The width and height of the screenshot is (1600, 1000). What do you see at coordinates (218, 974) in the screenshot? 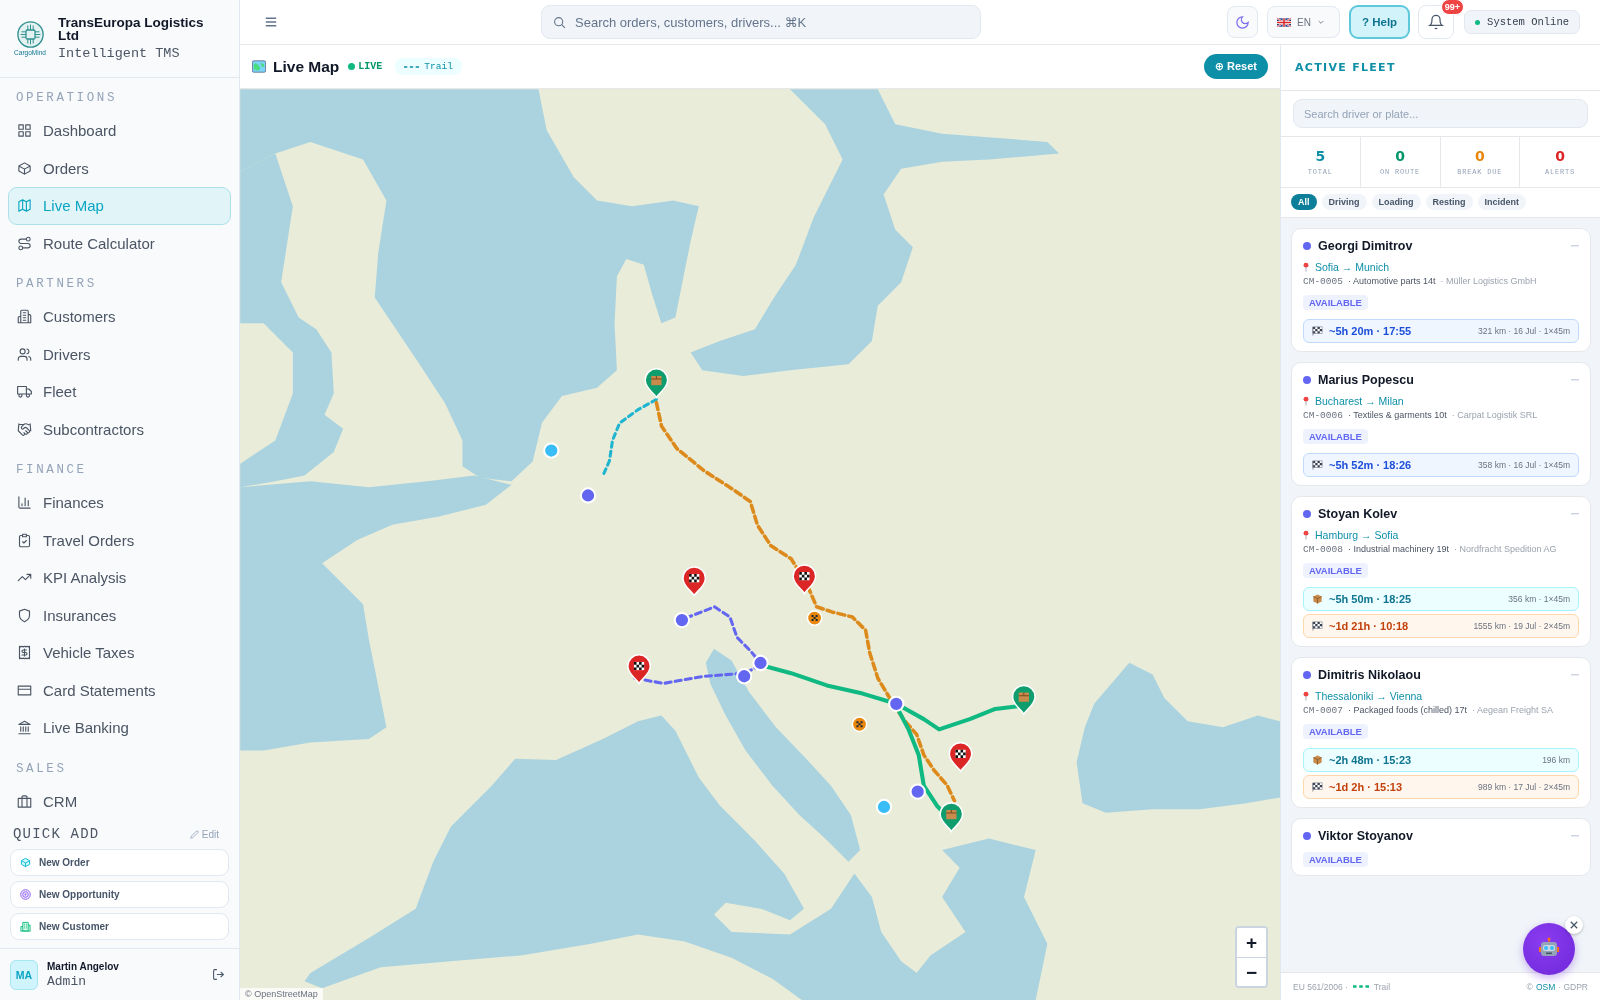
I see `logout-icon` at bounding box center [218, 974].